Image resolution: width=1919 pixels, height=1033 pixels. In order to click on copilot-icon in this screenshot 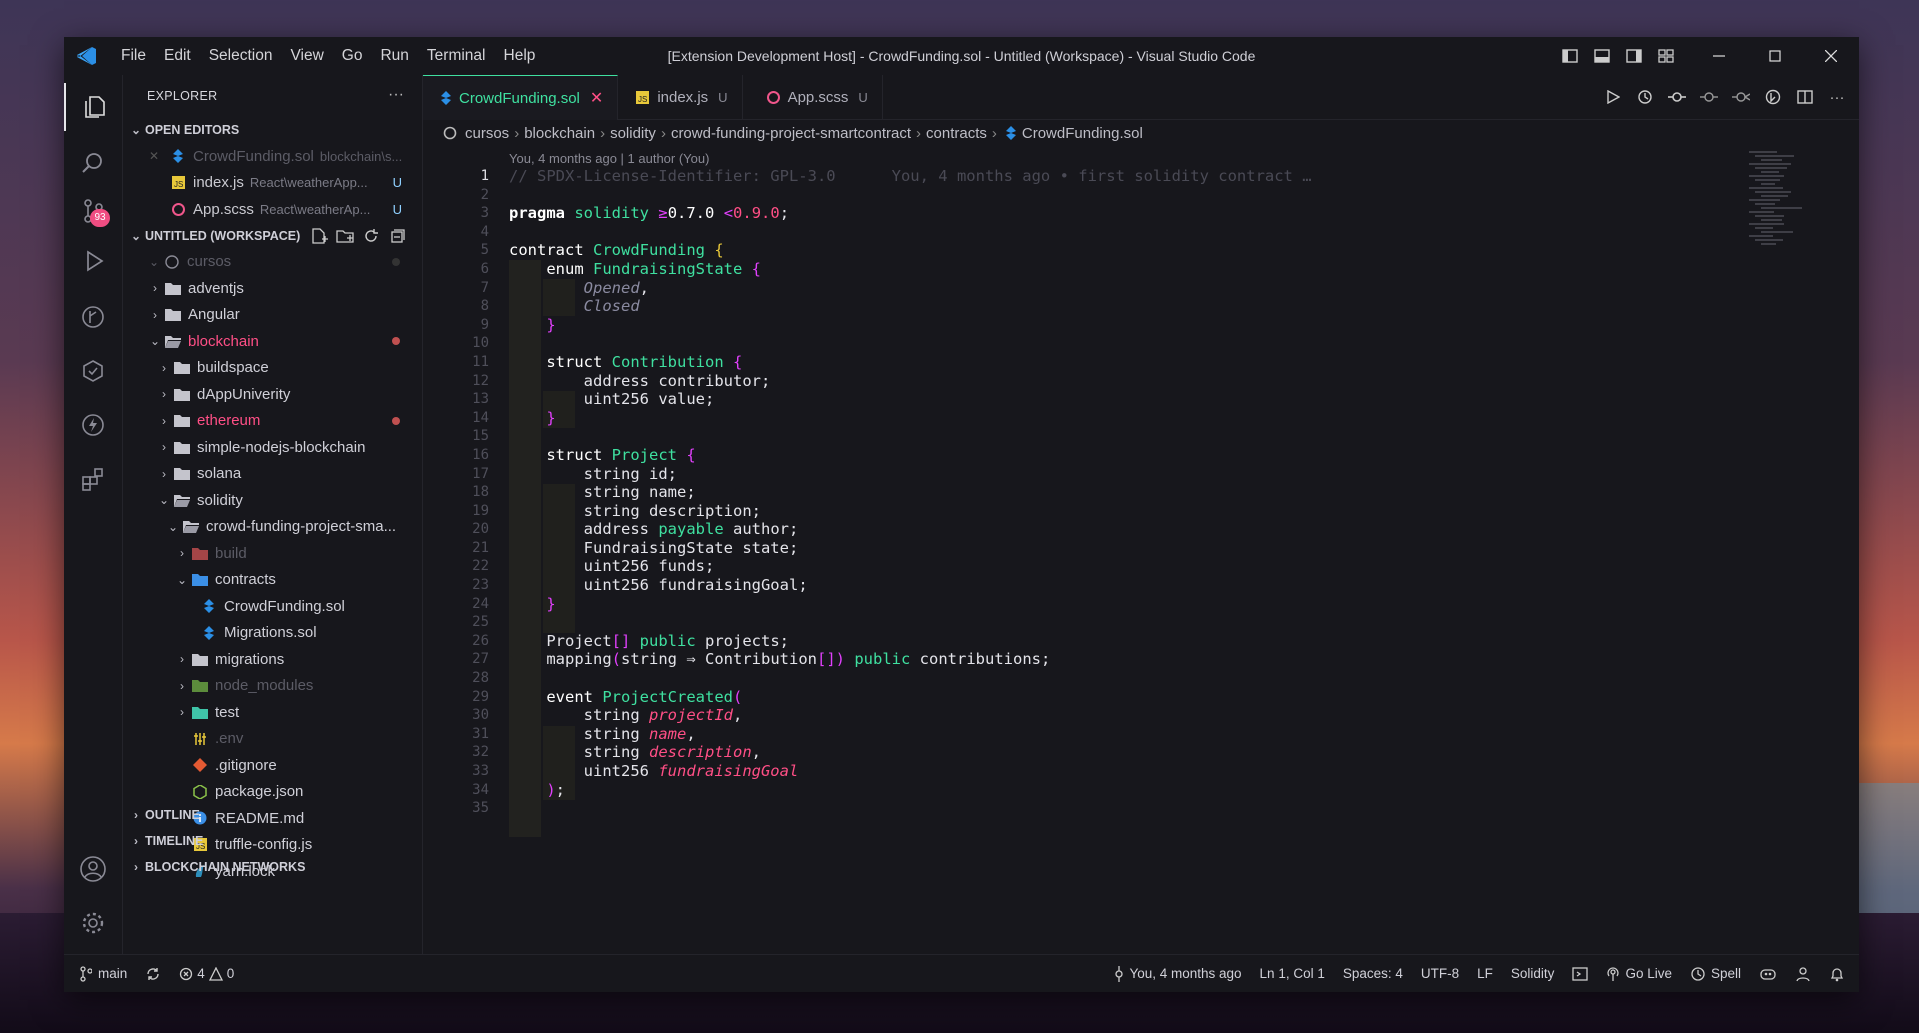, I will do `click(1768, 974)`.